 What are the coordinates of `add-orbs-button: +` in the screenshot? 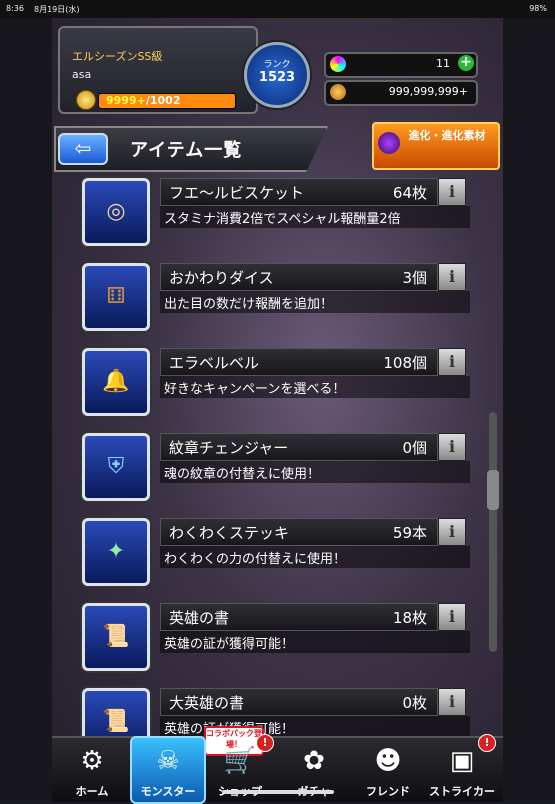 It's located at (466, 63).